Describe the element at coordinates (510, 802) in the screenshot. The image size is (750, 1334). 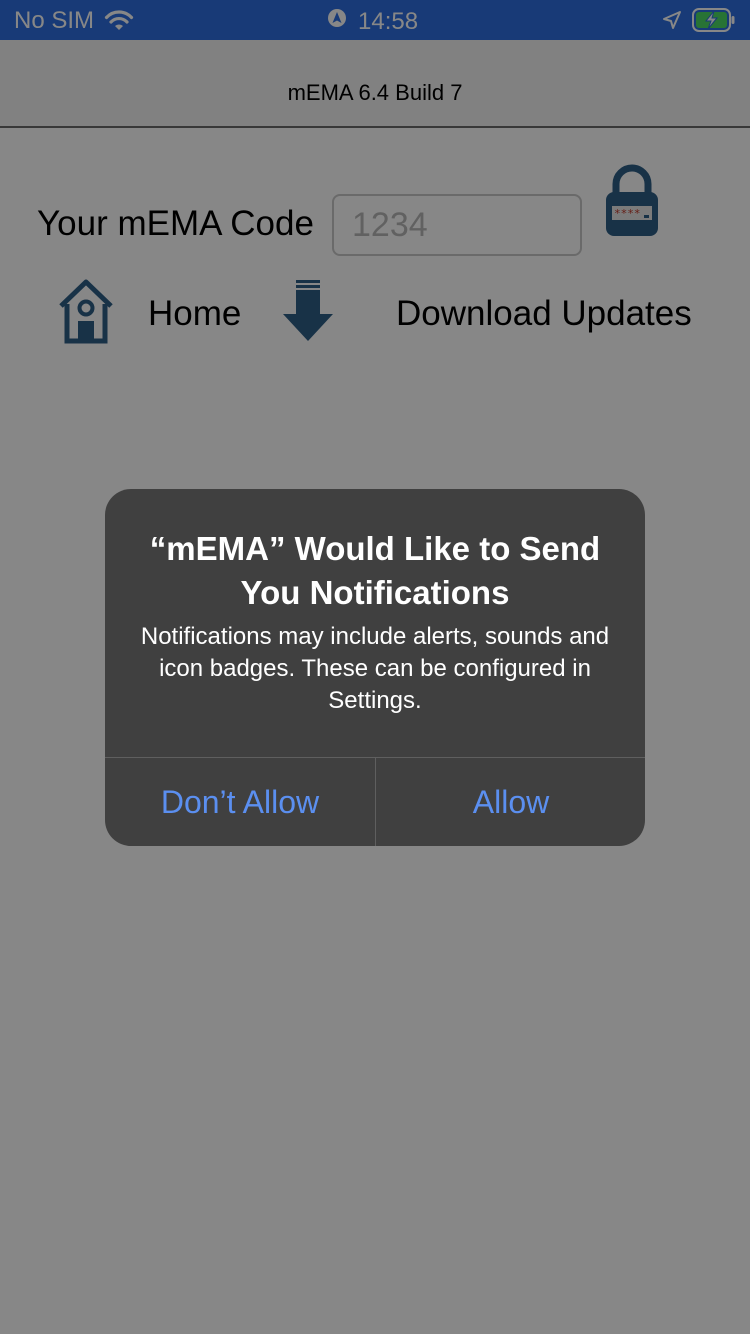
I see `allow-button: Allow` at that location.